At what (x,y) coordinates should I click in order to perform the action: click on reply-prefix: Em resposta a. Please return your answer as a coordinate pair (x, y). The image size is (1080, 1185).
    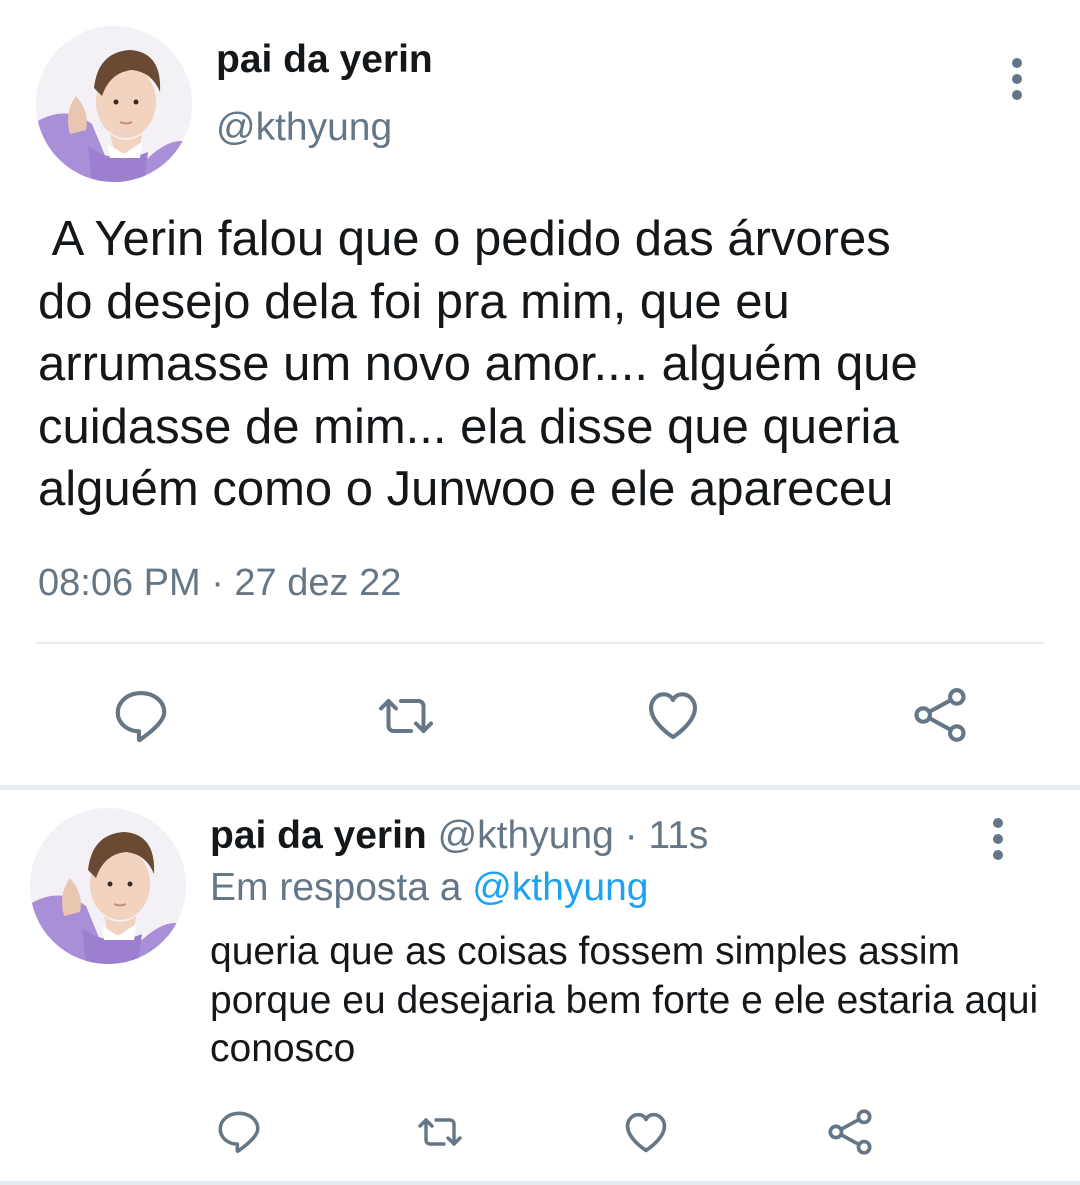
    Looking at the image, I should click on (341, 887).